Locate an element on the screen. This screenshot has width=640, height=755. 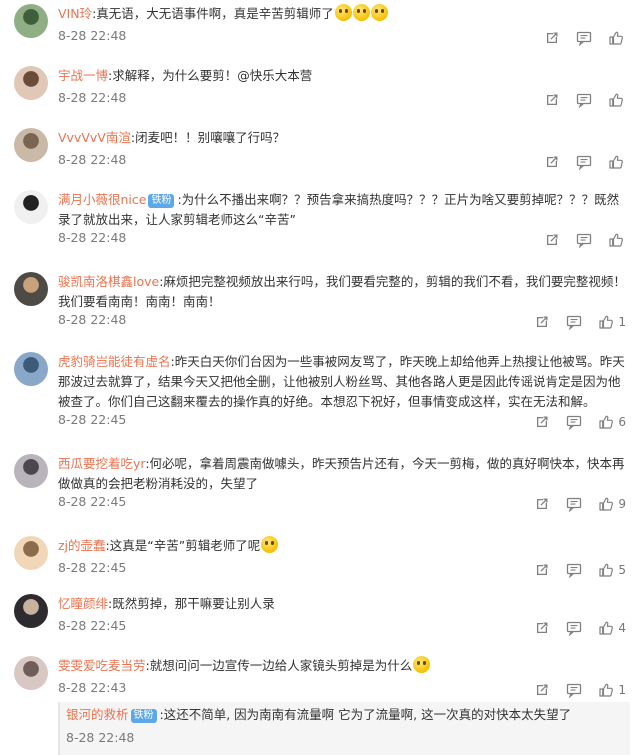
comment-body: zj的壶蠢:这真是“辛苦”剪辑老师了呢 8-28 22:45 is located at coordinates (344, 555).